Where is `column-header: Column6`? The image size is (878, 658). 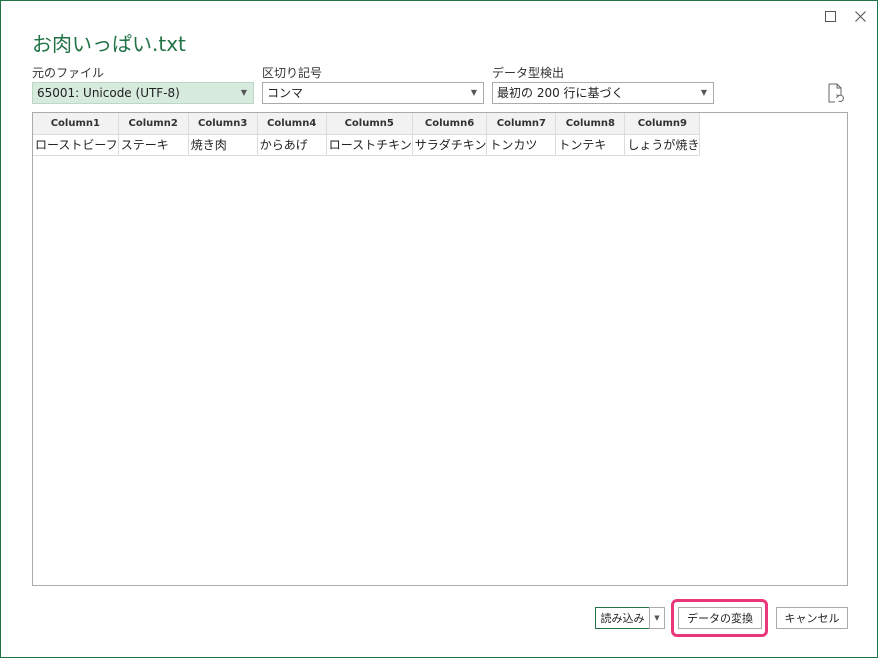 column-header: Column6 is located at coordinates (450, 124).